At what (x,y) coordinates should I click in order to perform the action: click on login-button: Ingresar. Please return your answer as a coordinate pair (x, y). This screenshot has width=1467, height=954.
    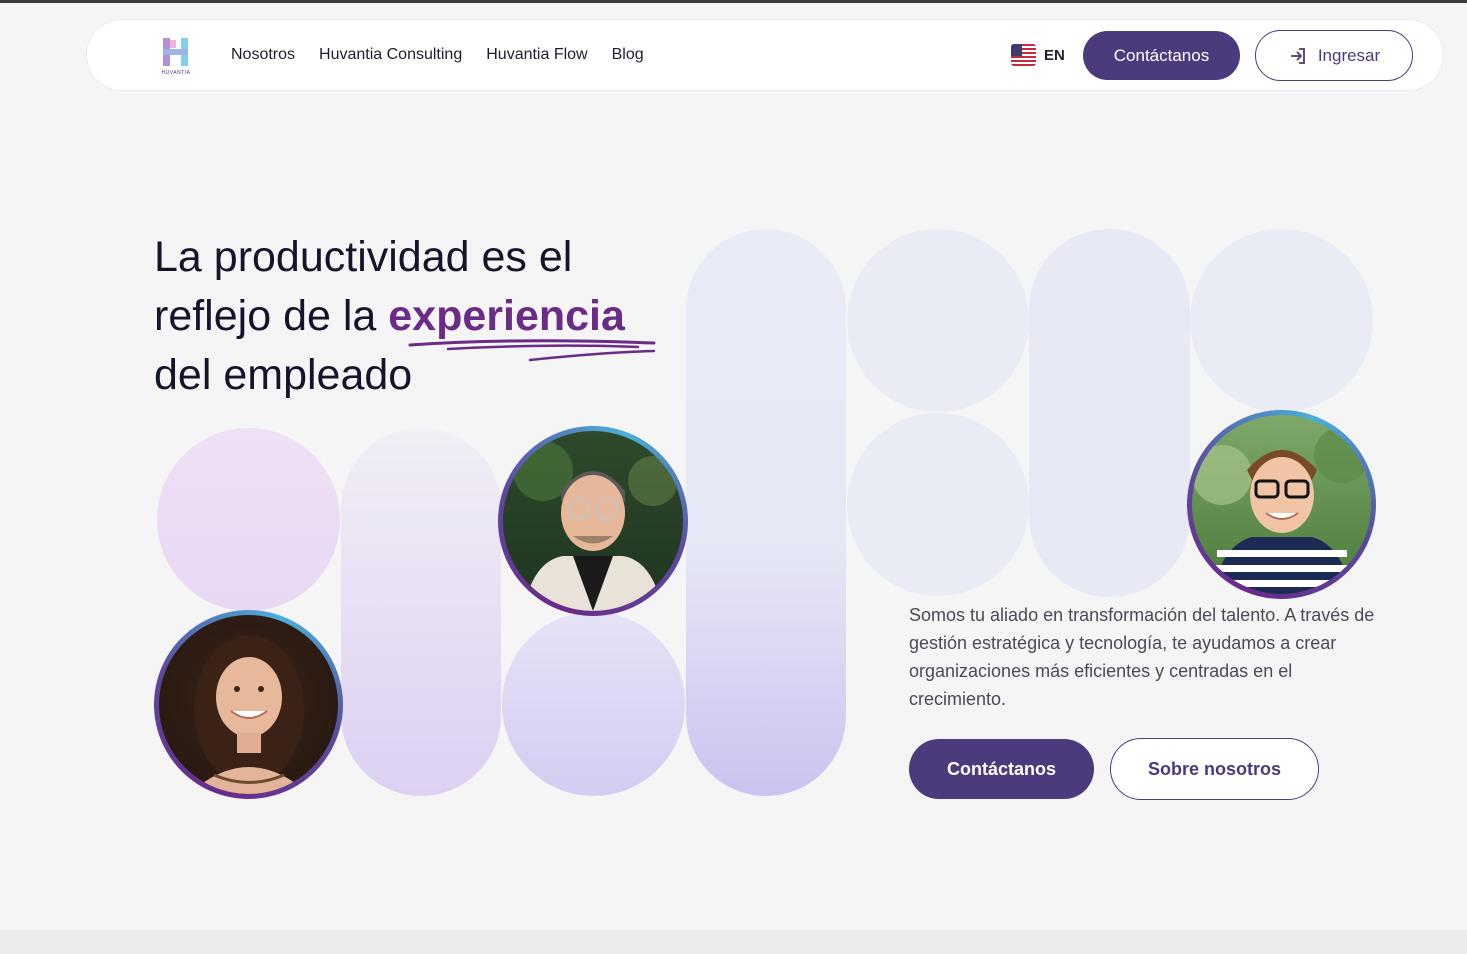
    Looking at the image, I should click on (1334, 55).